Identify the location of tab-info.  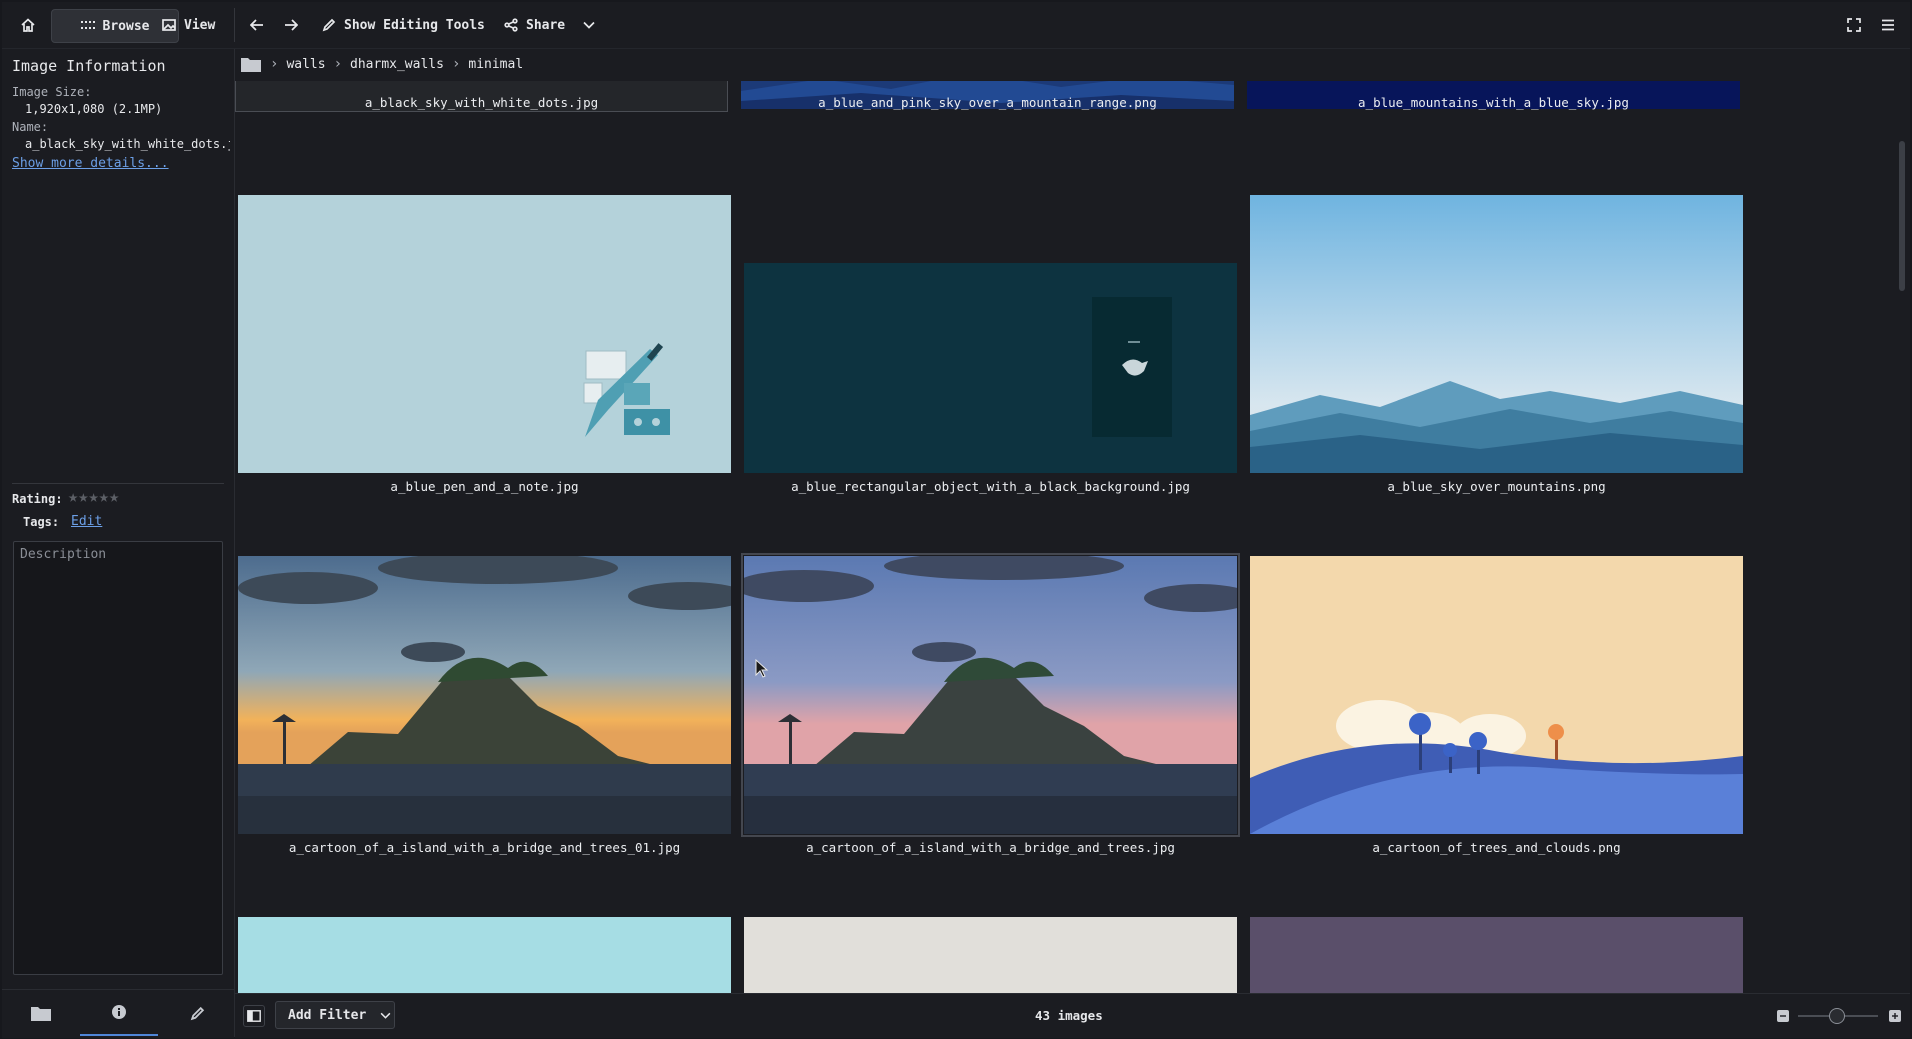
(119, 1013).